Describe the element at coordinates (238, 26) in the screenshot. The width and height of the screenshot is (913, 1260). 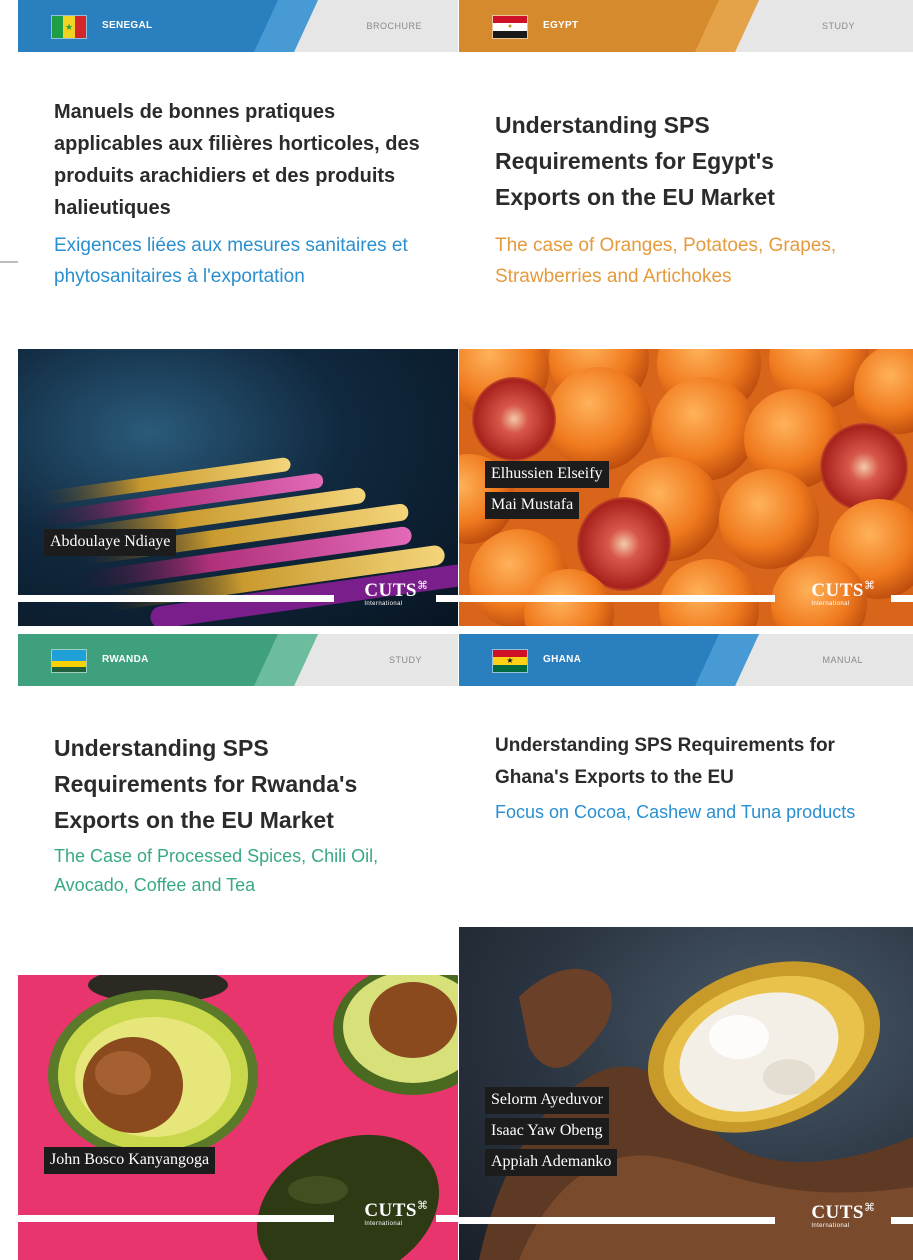
I see `cover-header: ★ SENEGAL BROCHURE` at that location.